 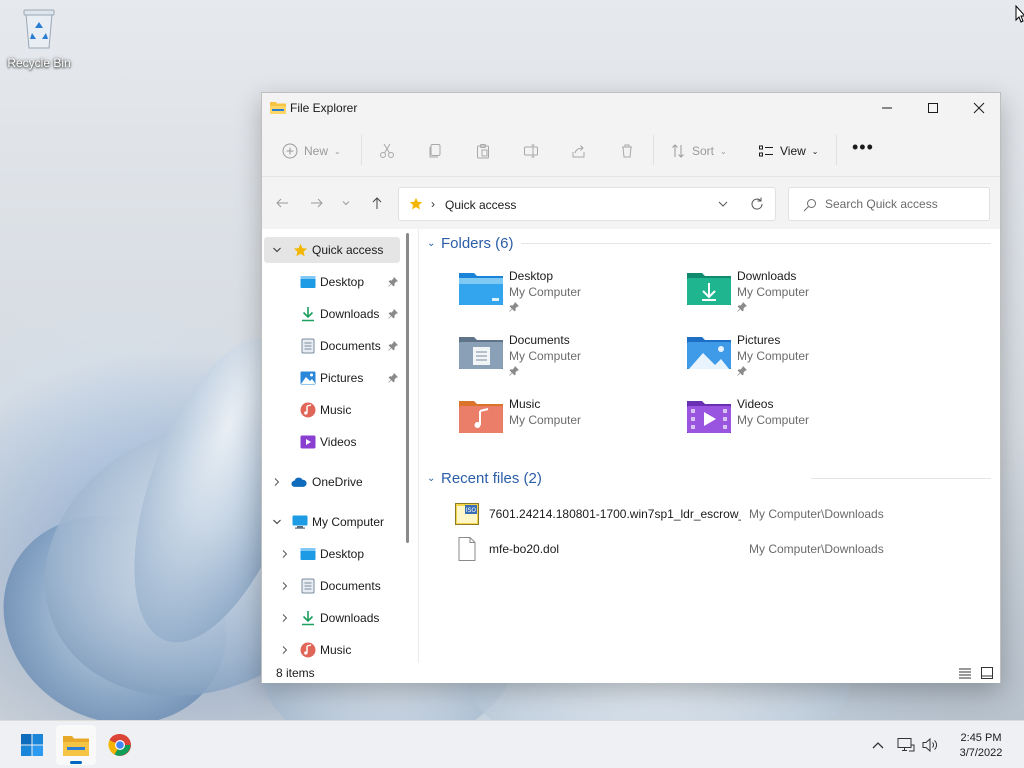 What do you see at coordinates (332, 618) in the screenshot?
I see `sidebar-item-computer-downloads: Downloads` at bounding box center [332, 618].